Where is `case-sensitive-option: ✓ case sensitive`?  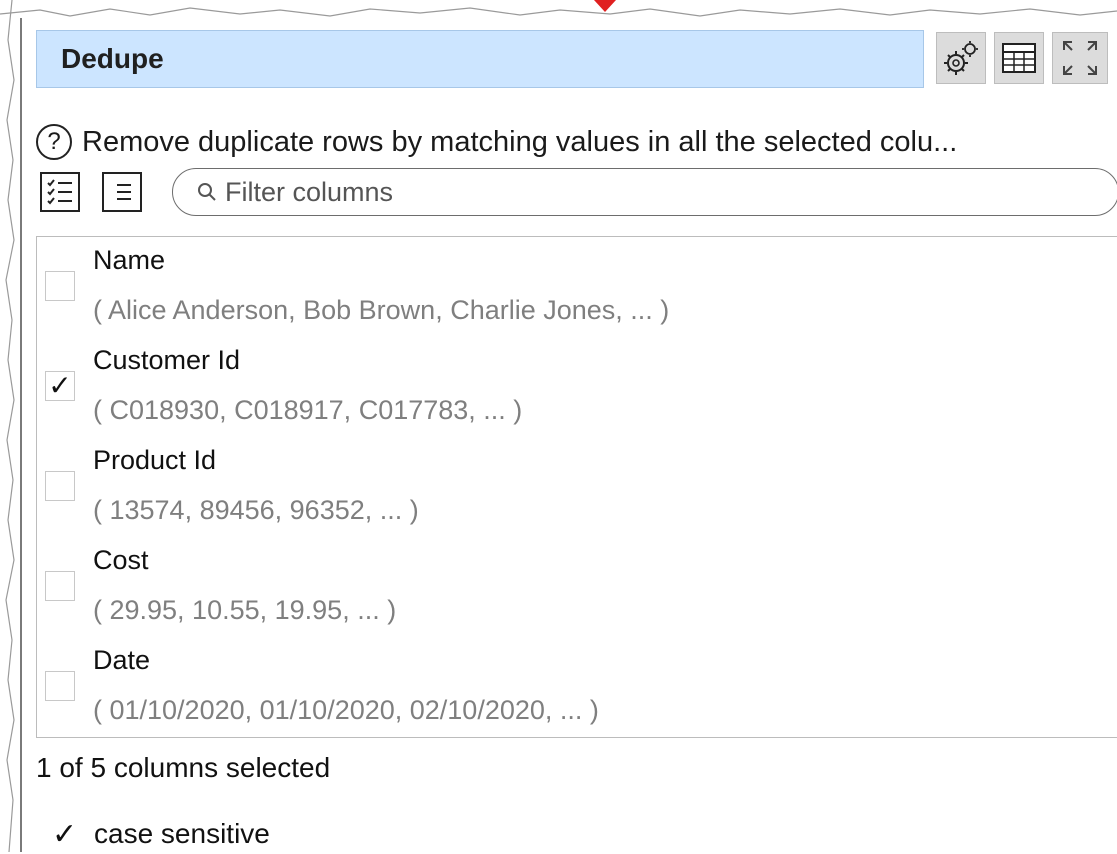
case-sensitive-option: ✓ case sensitive is located at coordinates (161, 834).